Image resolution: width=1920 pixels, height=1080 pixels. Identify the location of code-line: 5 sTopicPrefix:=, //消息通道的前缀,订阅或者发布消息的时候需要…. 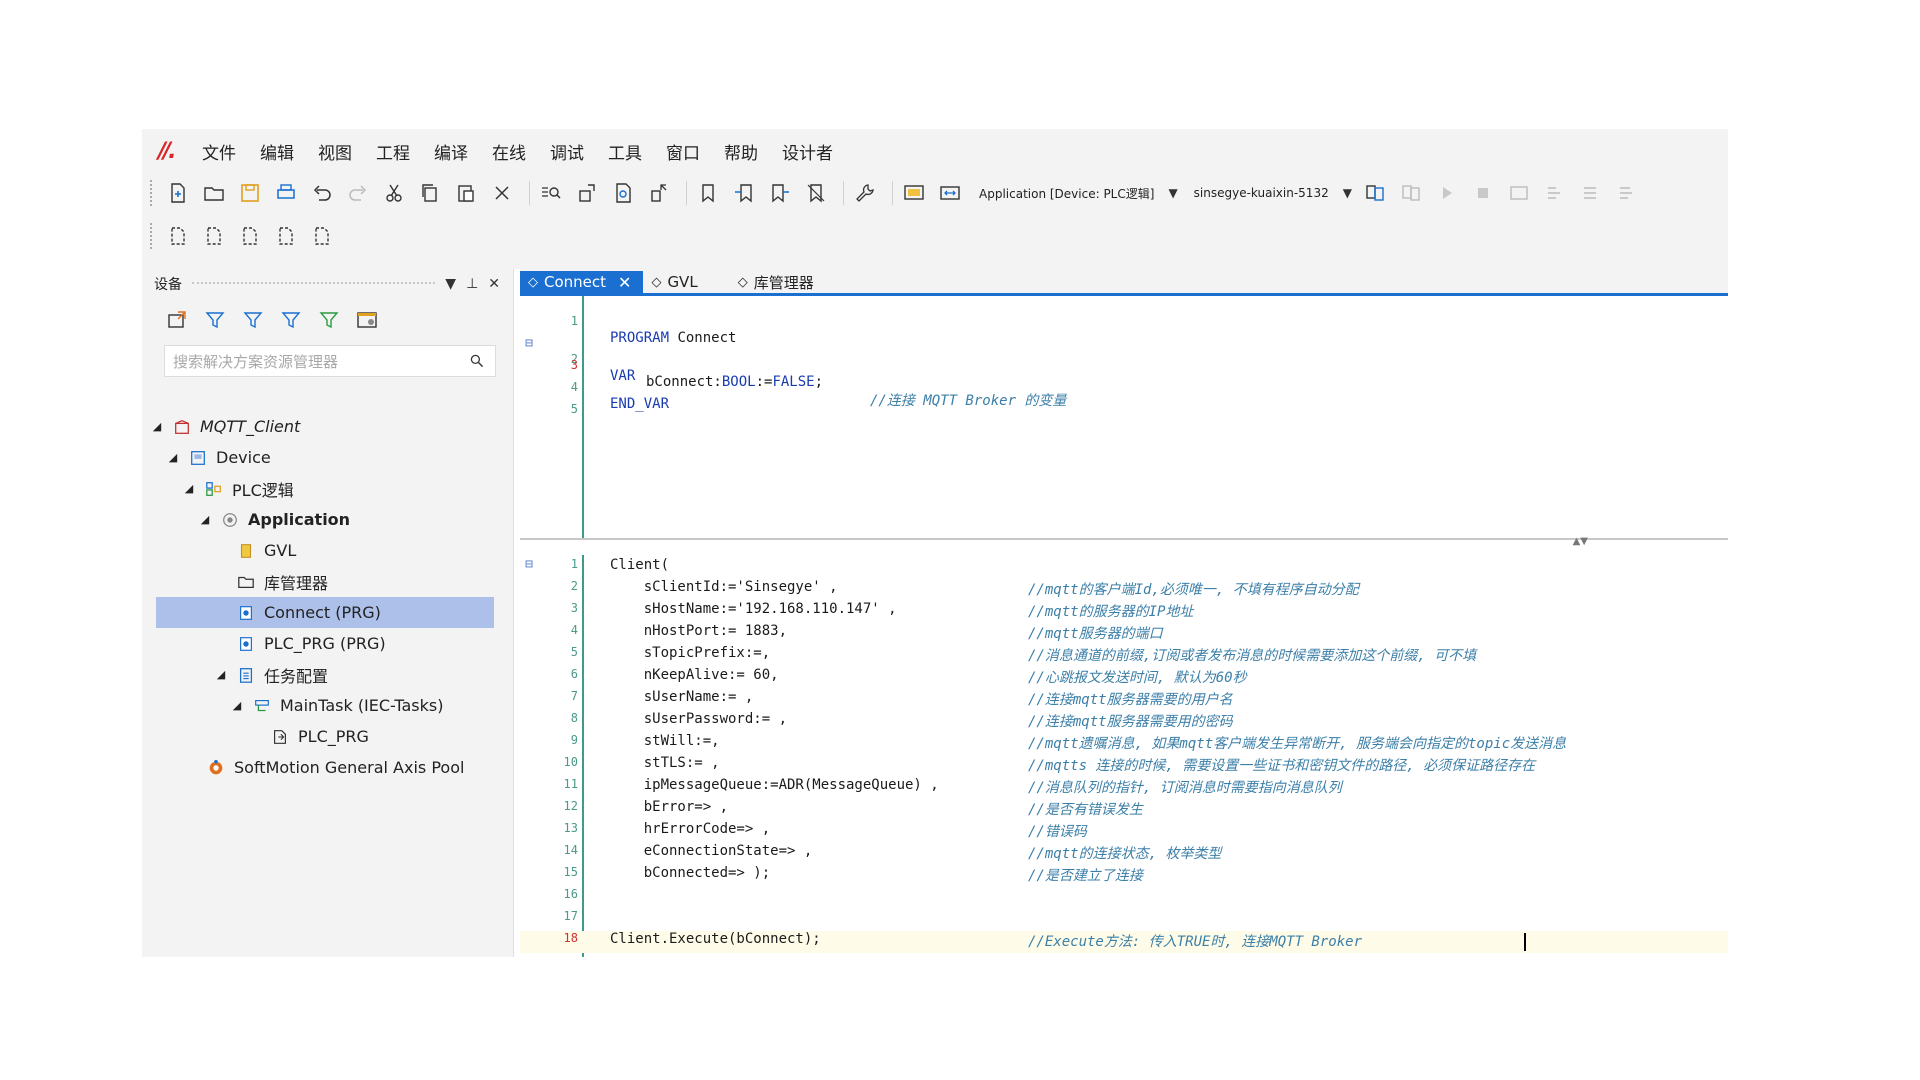
(1124, 656).